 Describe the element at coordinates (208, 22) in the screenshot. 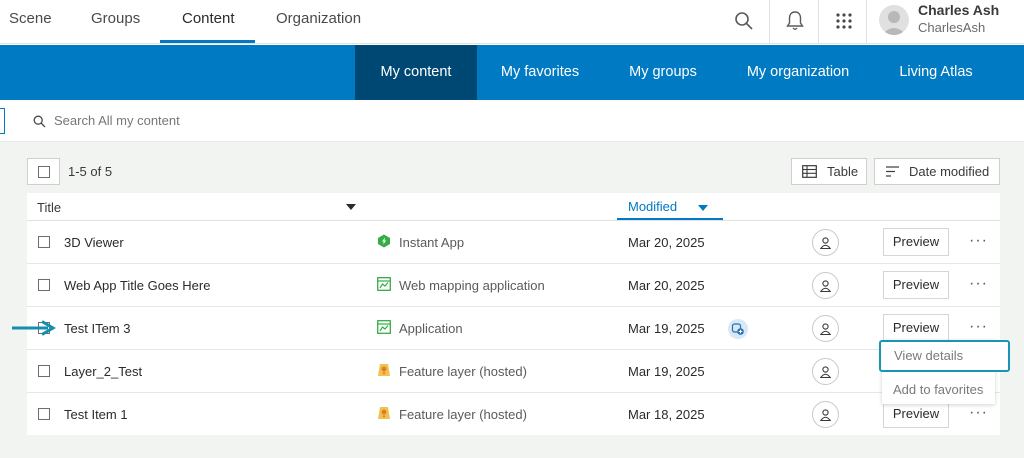

I see `nav-tab-content: Content` at that location.